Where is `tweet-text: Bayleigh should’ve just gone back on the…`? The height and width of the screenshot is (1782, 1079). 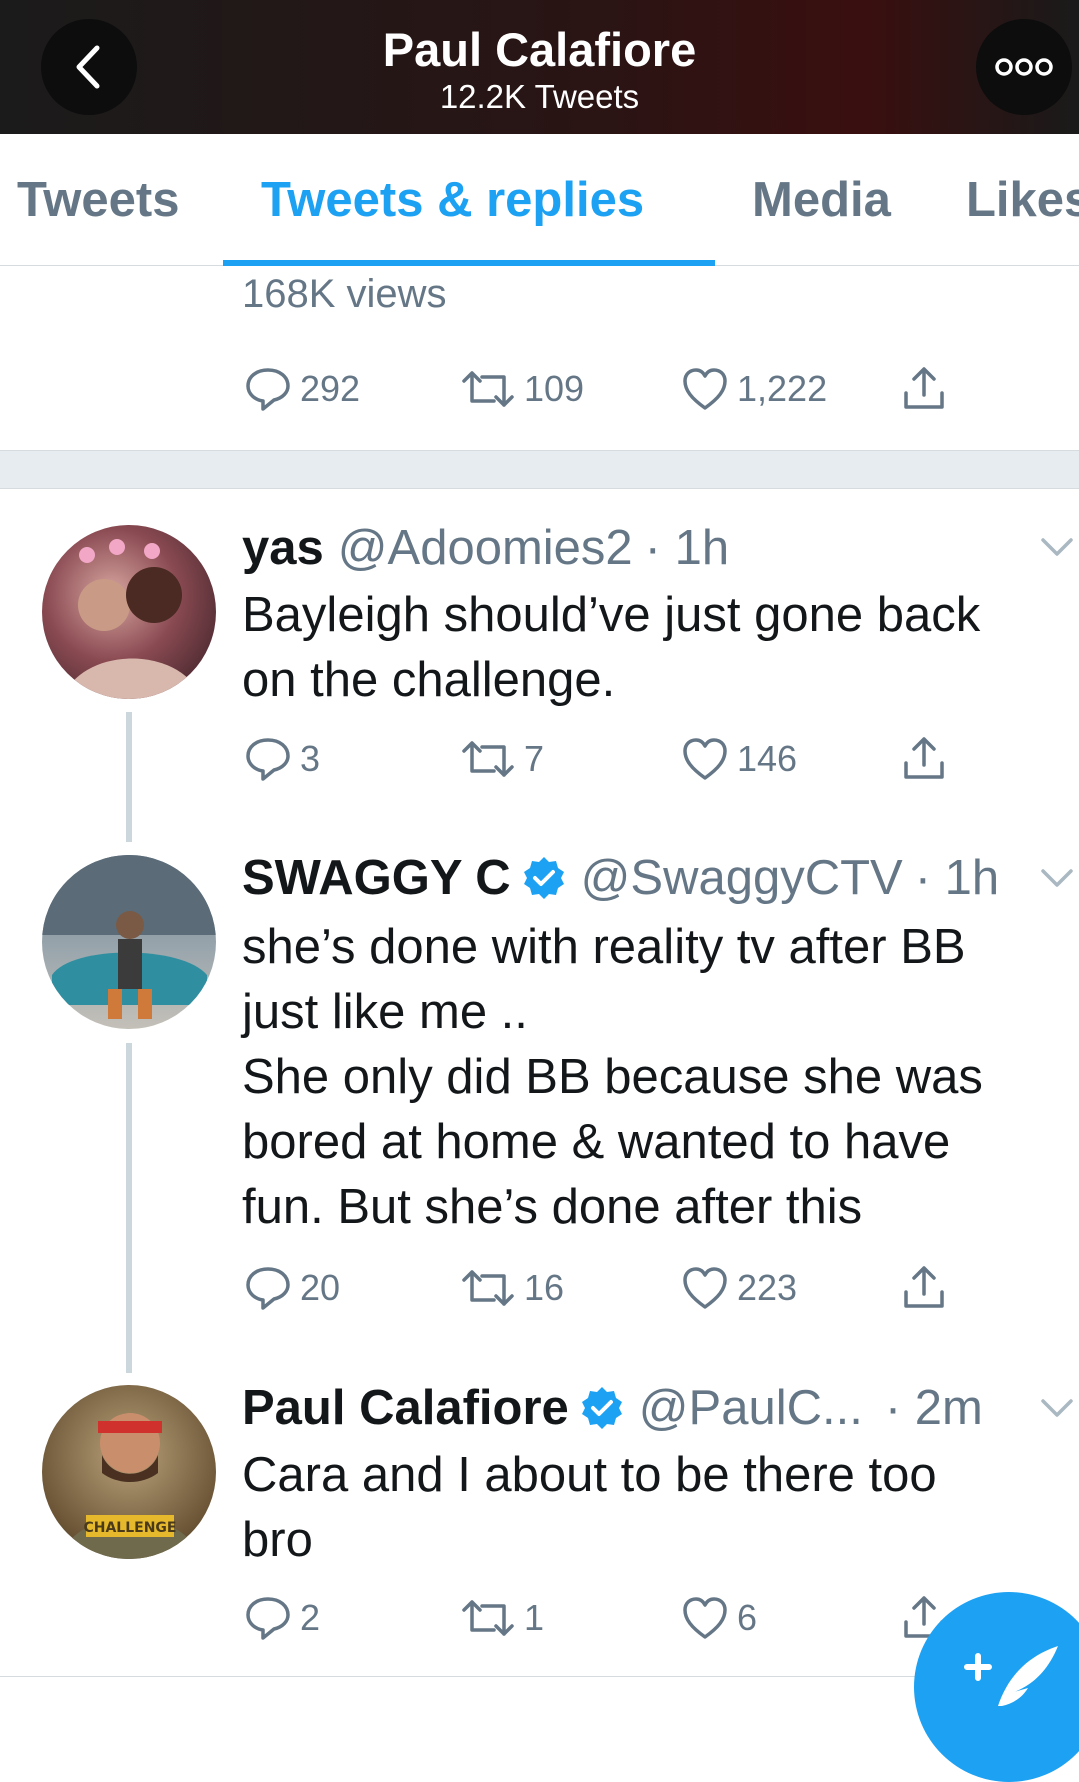 tweet-text: Bayleigh should’ve just gone back on the… is located at coordinates (652, 648).